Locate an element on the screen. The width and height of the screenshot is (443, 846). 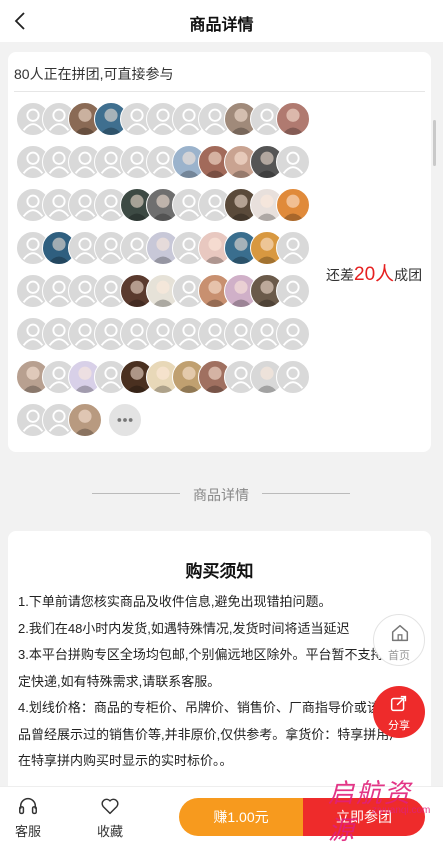
headset-icon is located at coordinates (28, 806).